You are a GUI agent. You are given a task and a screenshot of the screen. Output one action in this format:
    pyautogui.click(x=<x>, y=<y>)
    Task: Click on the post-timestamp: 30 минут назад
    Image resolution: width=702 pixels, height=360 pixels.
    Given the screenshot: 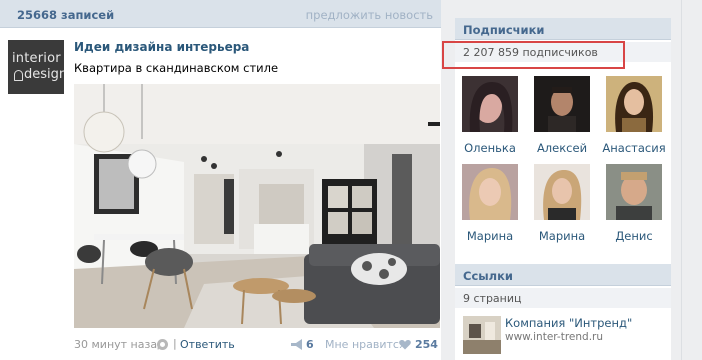 What is the action you would take?
    pyautogui.click(x=119, y=344)
    